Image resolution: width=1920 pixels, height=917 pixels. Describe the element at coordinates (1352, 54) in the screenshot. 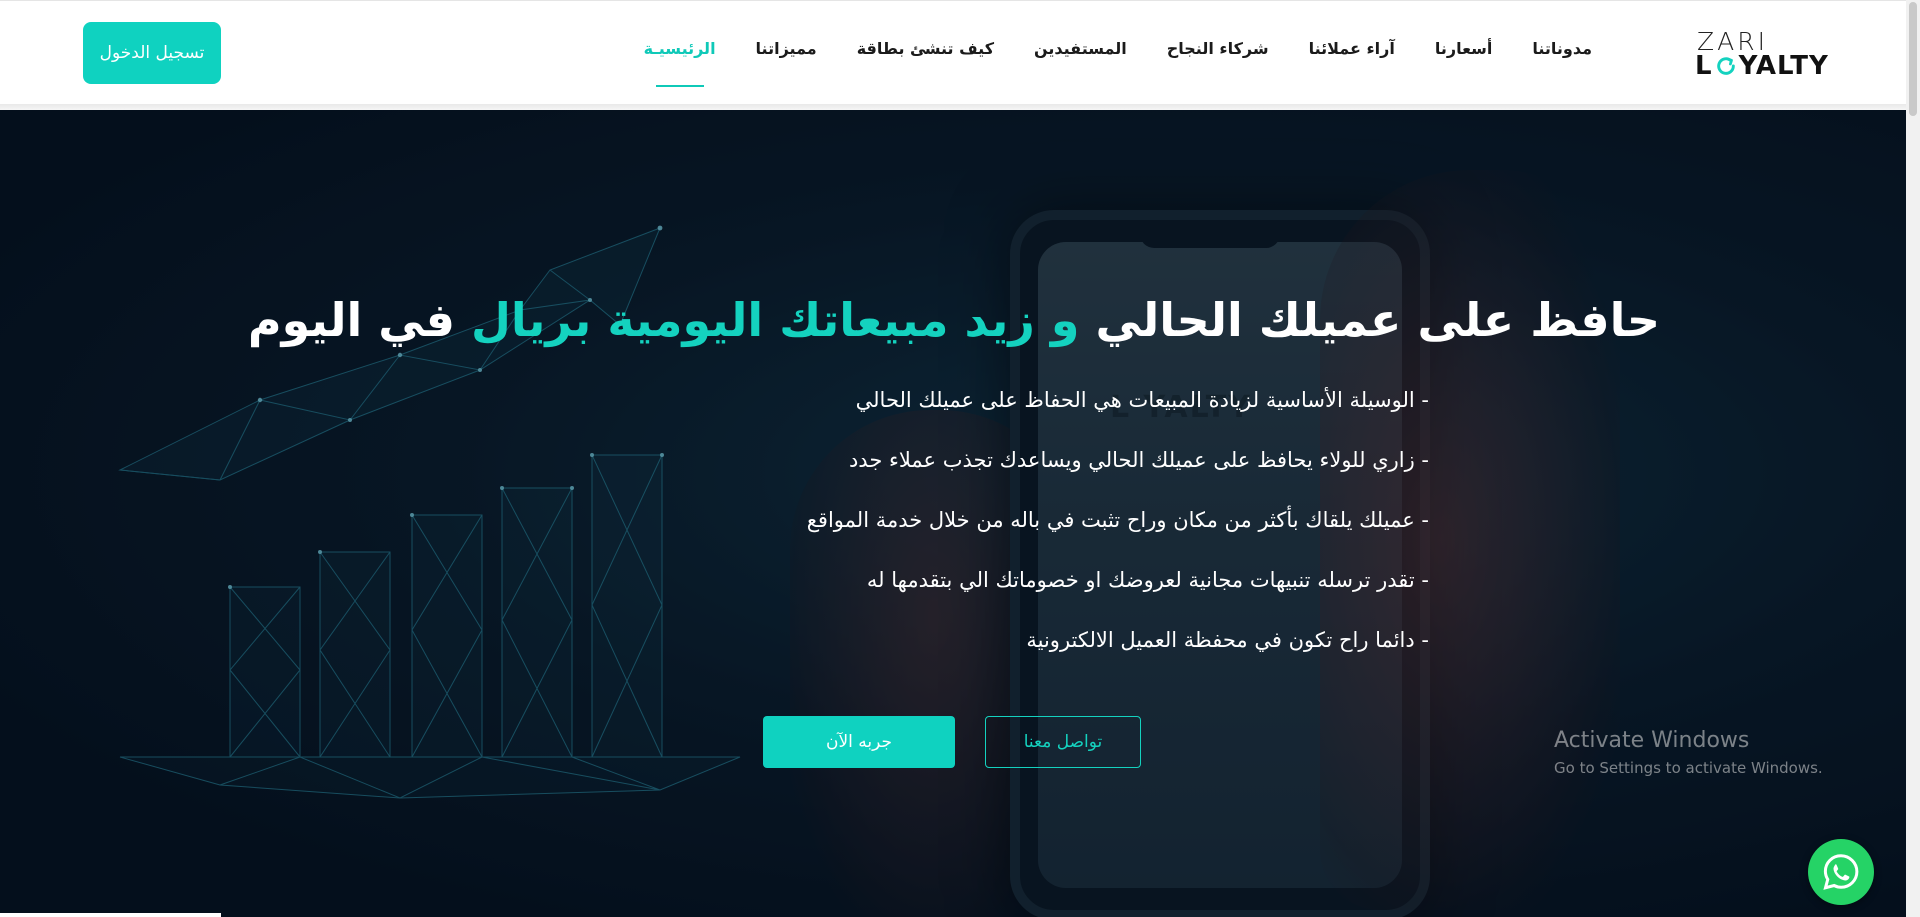

I see `nav-testimonials: آراء عملائنا` at that location.